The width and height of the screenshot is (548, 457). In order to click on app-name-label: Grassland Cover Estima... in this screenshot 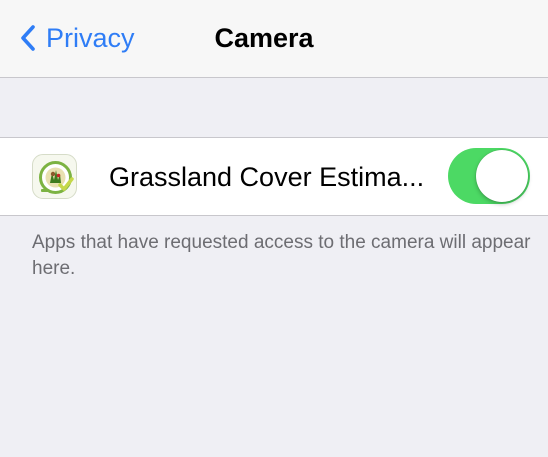, I will do `click(267, 177)`.